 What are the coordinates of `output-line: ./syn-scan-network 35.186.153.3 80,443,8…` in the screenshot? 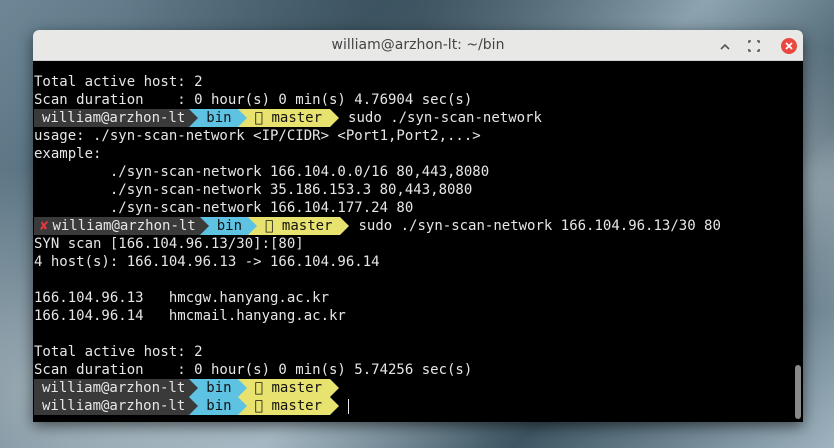 It's located at (253, 190).